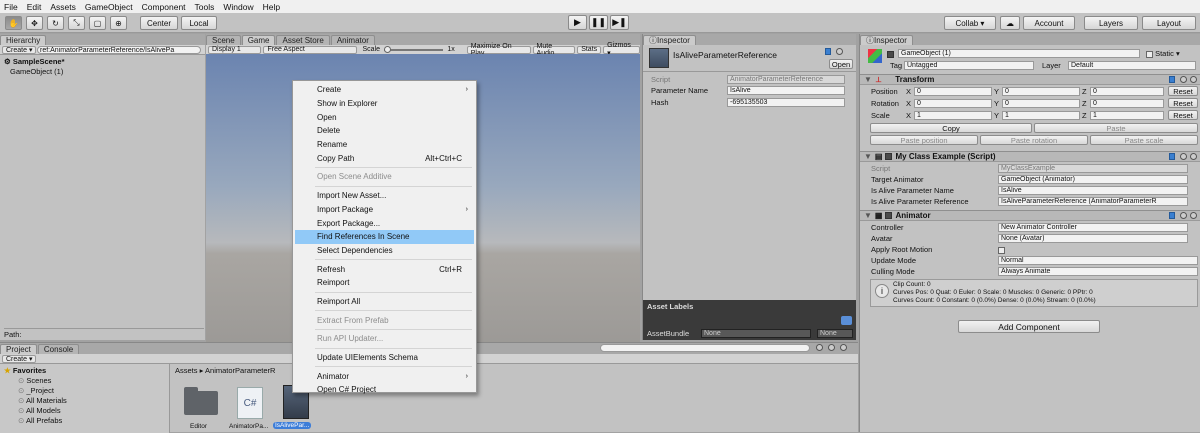 The width and height of the screenshot is (1200, 433). I want to click on context-menu-item: Animator ›, so click(384, 376).